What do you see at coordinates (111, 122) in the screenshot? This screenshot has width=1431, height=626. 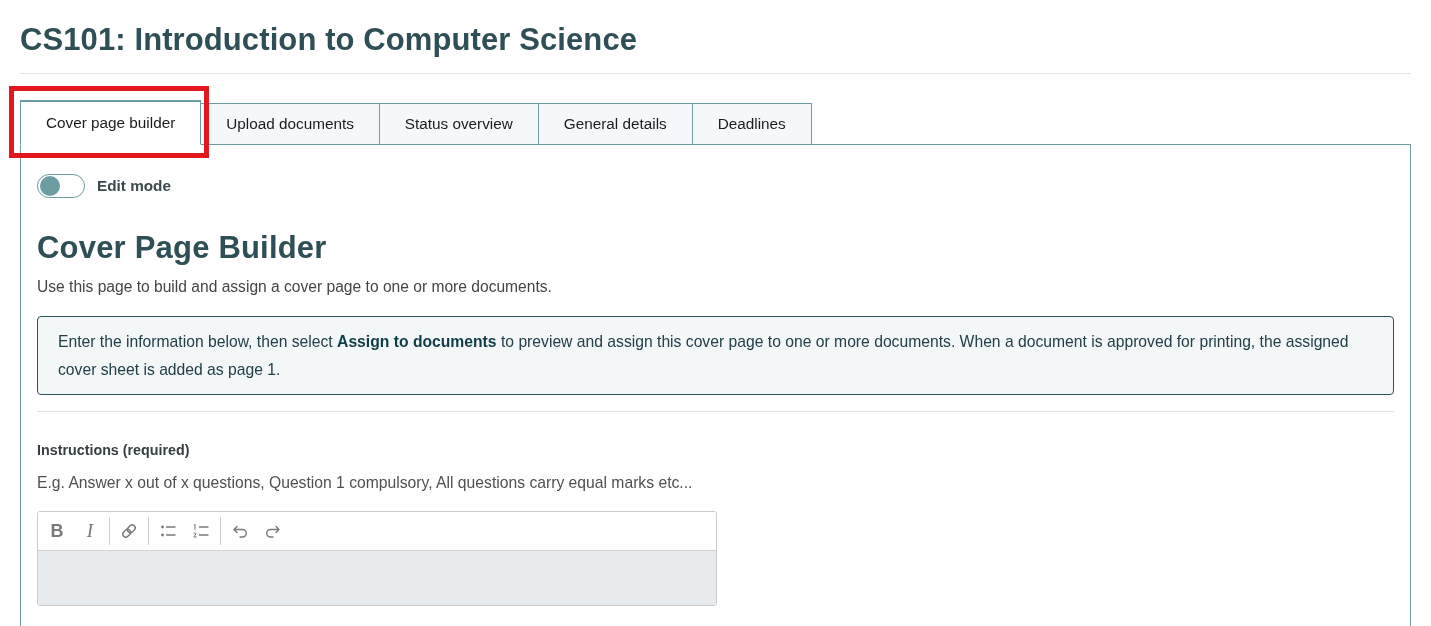 I see `tab: Cover page builder` at bounding box center [111, 122].